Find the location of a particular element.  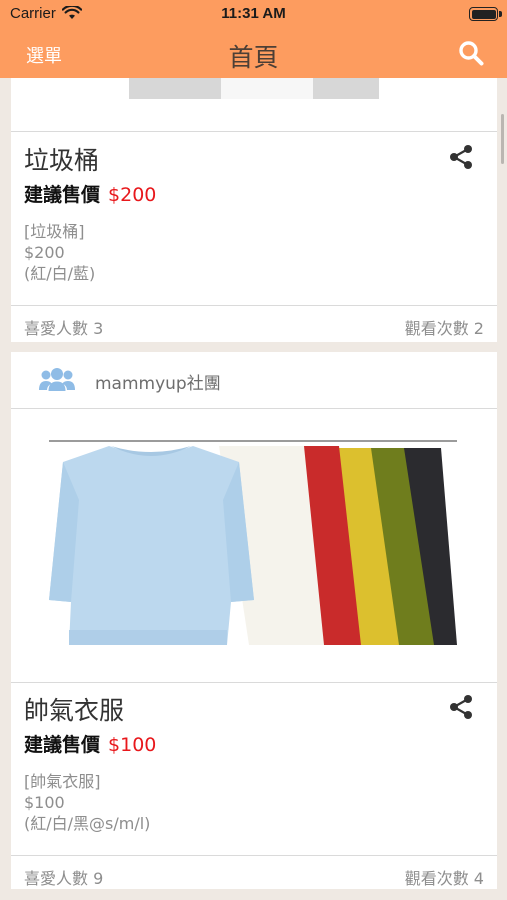

battery-icon is located at coordinates (485, 14).